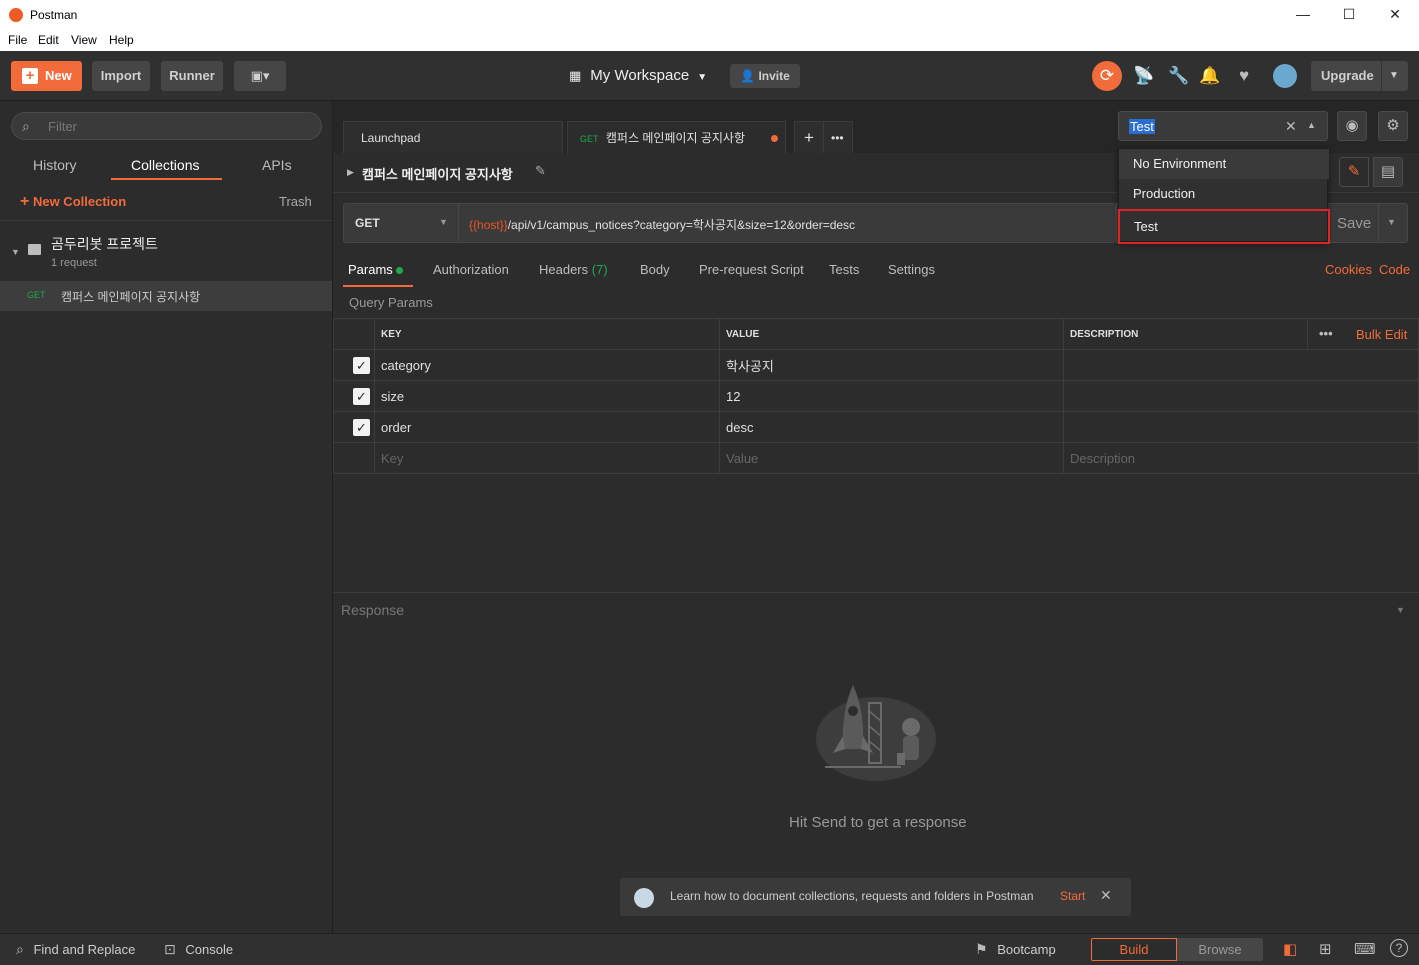 The image size is (1419, 965). Describe the element at coordinates (1391, 222) in the screenshot. I see `save-options-icon: ▼` at that location.